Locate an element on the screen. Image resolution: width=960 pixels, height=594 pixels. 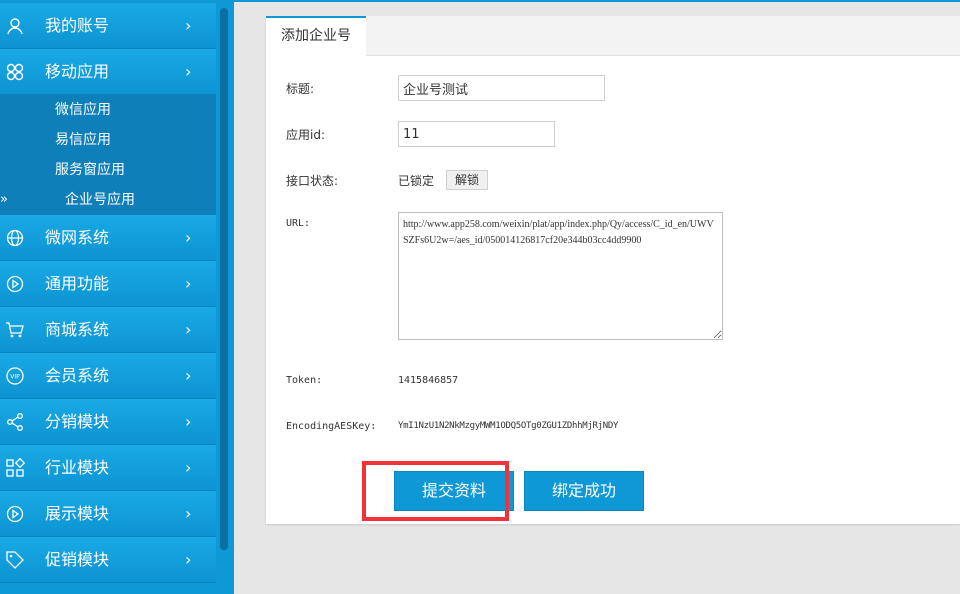
sidebar-item-label: 通用功能 is located at coordinates (77, 283).